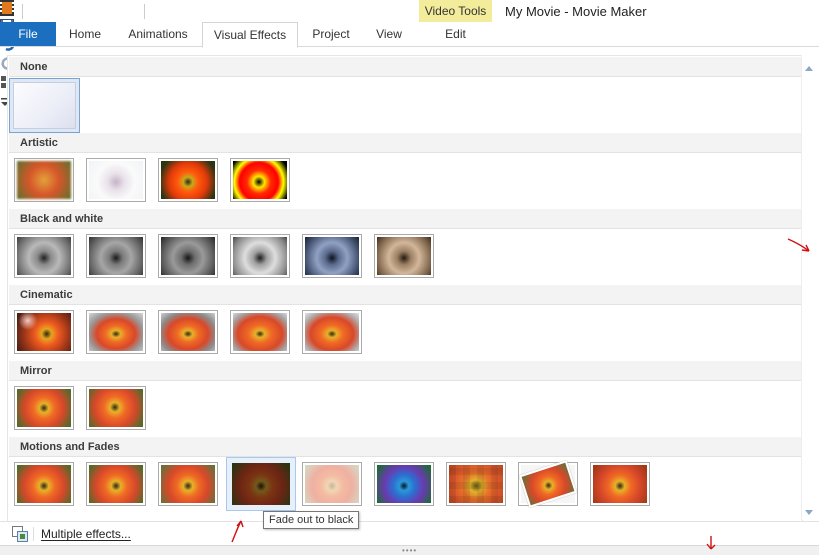  I want to click on window-title: My Movie - Movie Maker, so click(576, 11).